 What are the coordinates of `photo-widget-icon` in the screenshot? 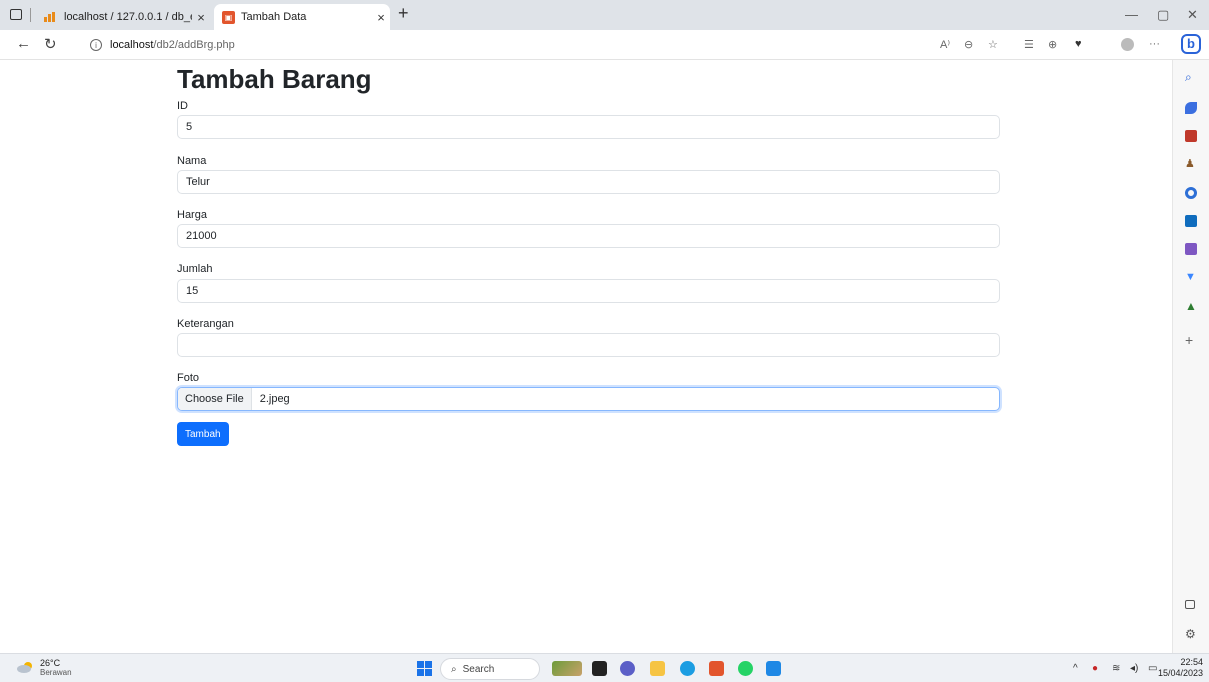 It's located at (567, 668).